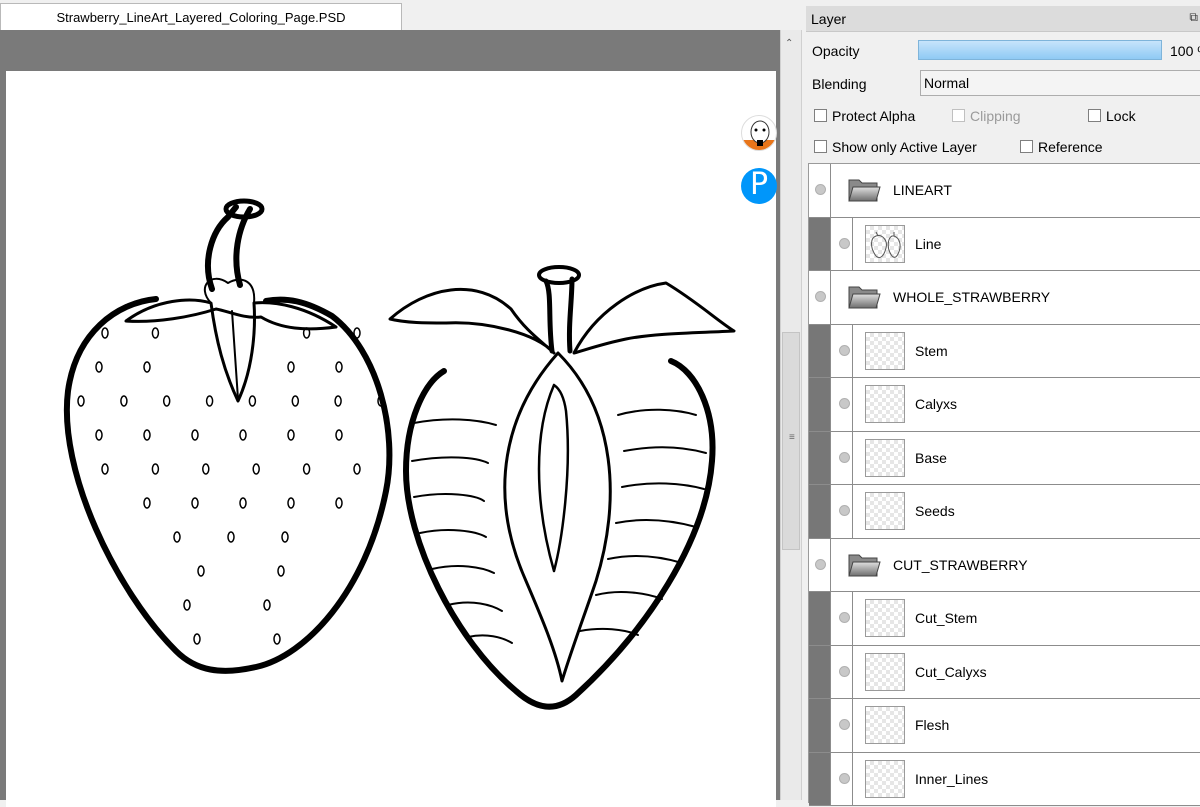 The height and width of the screenshot is (807, 1200). Describe the element at coordinates (960, 564) in the screenshot. I see `layer-name: CUT_STRAWBERRY` at that location.